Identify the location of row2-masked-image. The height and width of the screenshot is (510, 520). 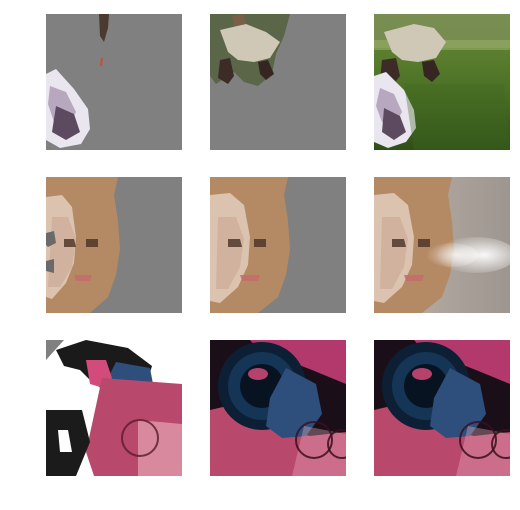
(114, 245).